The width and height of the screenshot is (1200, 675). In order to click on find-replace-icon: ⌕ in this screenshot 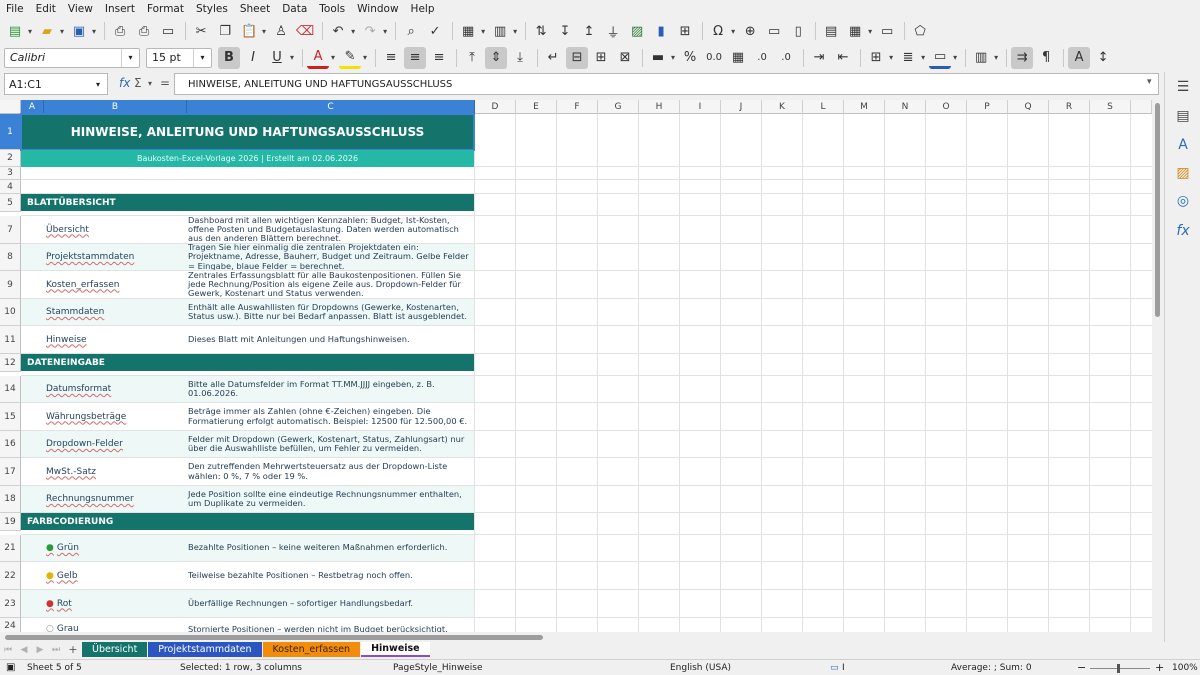, I will do `click(411, 31)`.